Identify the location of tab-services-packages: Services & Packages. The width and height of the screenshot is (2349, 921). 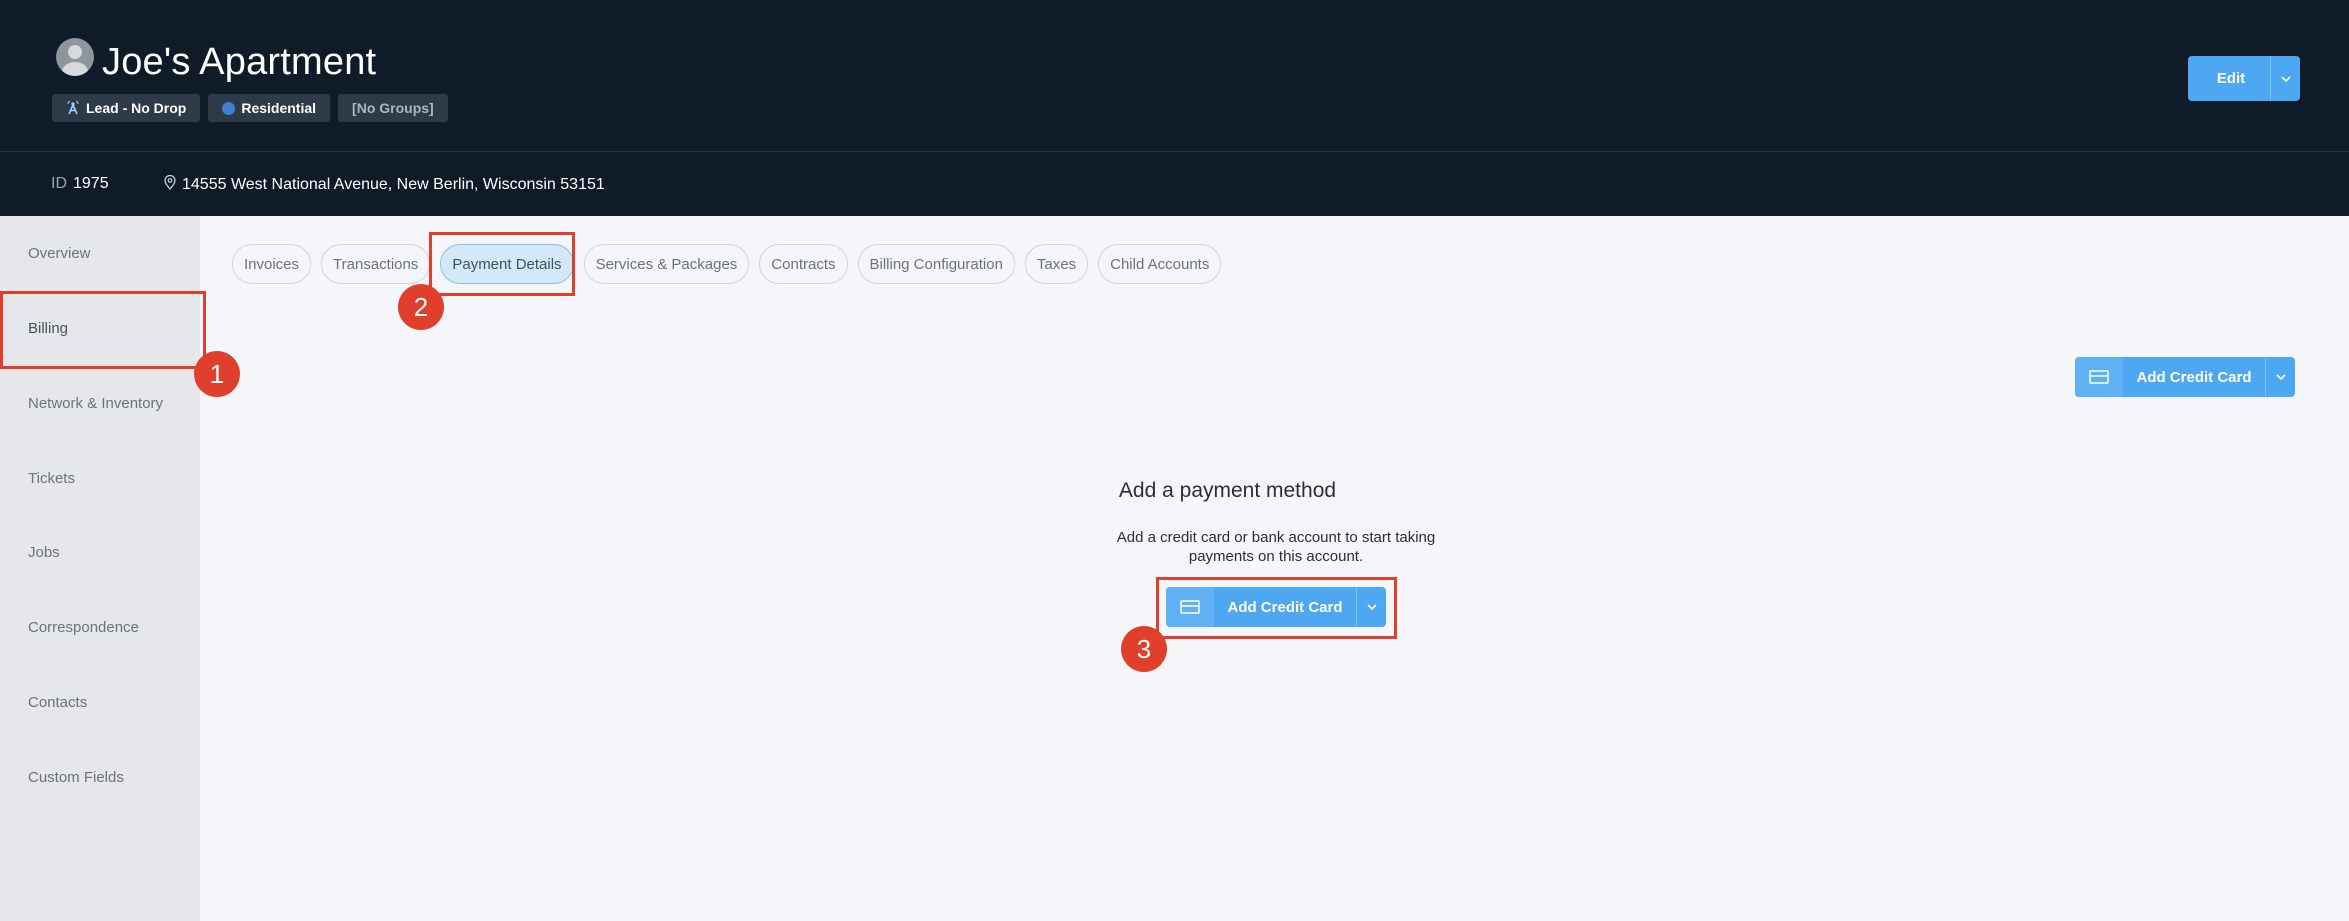
(666, 264).